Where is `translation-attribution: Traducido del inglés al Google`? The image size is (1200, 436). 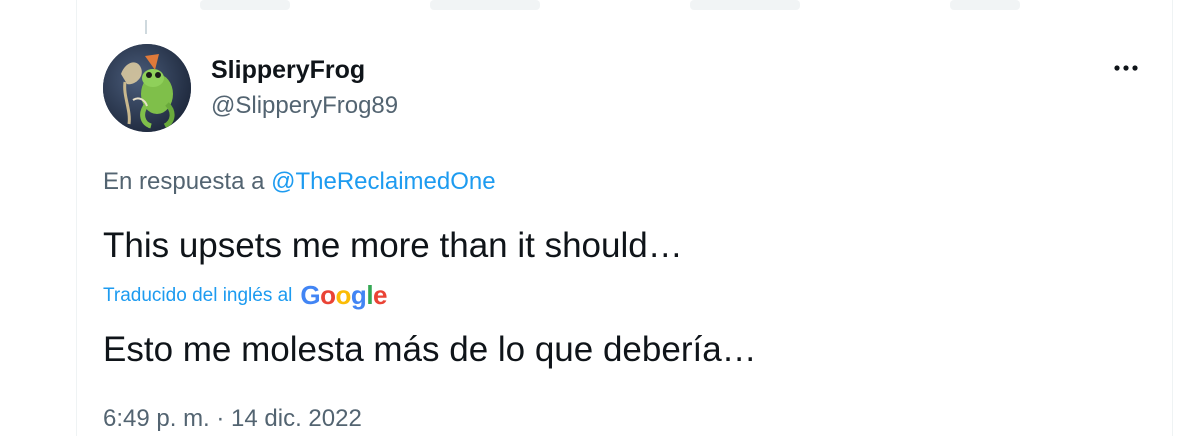 translation-attribution: Traducido del inglés al Google is located at coordinates (245, 295).